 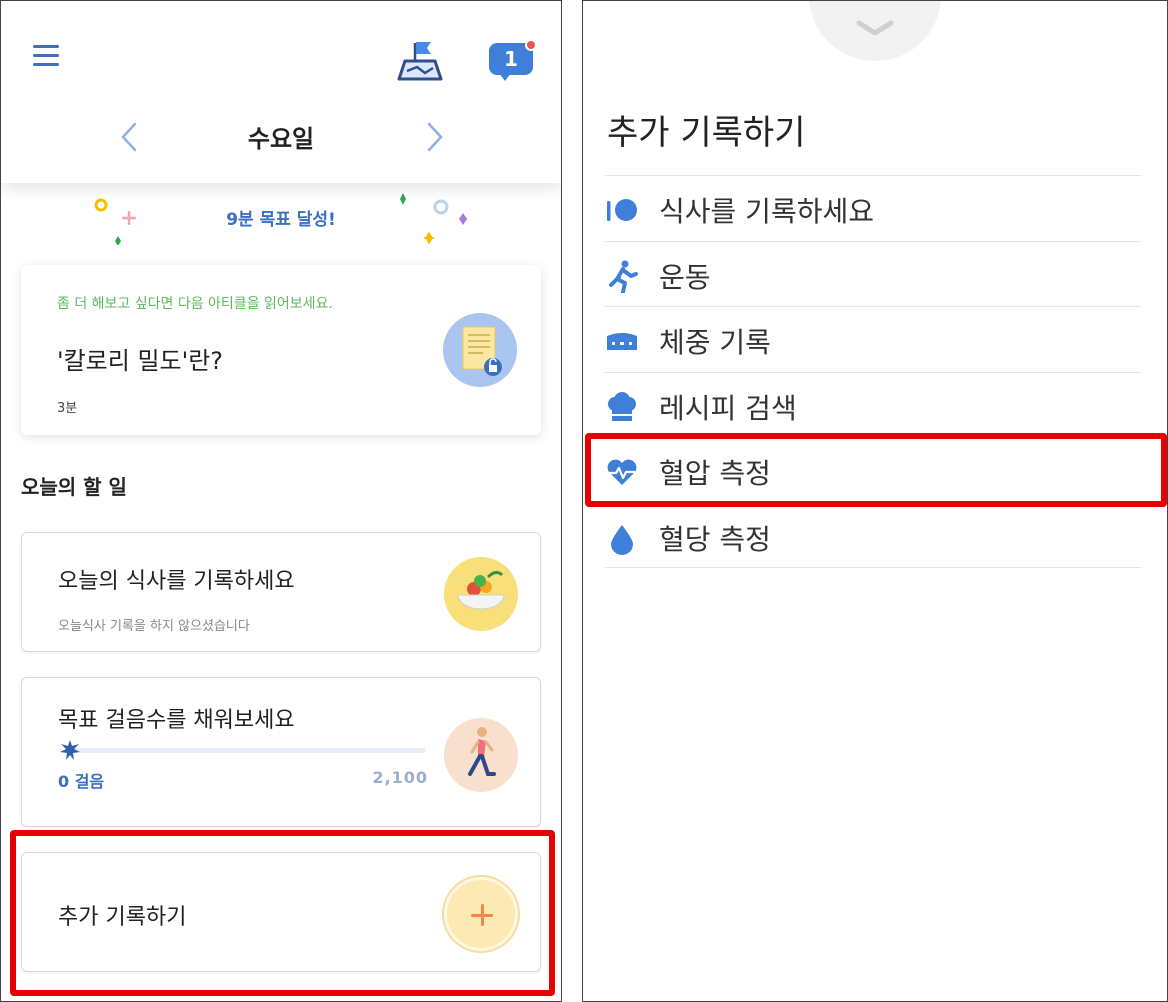 I want to click on meal-log-card: 오늘의 식사를 기록하세요 오늘식사 기록을 하지 않으셨습니다, so click(x=281, y=592).